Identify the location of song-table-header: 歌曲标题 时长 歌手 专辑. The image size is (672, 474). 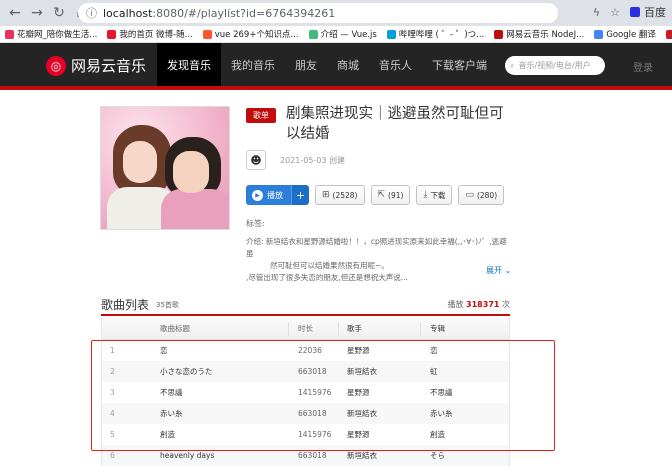
(305, 329).